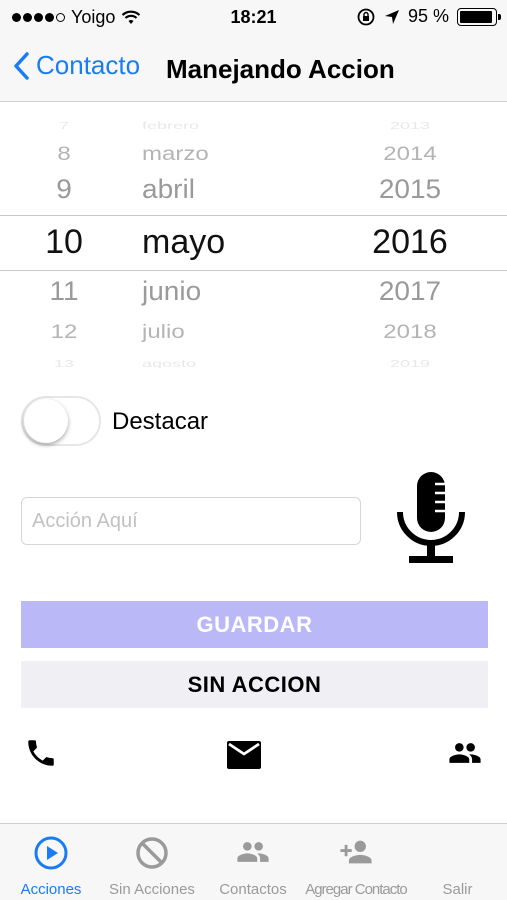  What do you see at coordinates (64, 291) in the screenshot?
I see `picker-day: 11` at bounding box center [64, 291].